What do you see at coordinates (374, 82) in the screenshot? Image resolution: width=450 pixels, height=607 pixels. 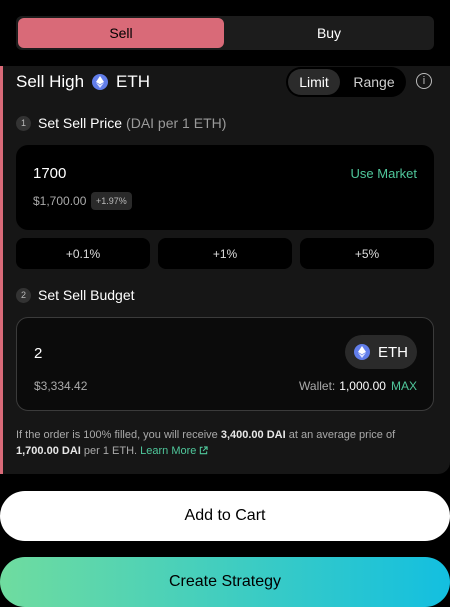 I see `range-toggle: Range` at bounding box center [374, 82].